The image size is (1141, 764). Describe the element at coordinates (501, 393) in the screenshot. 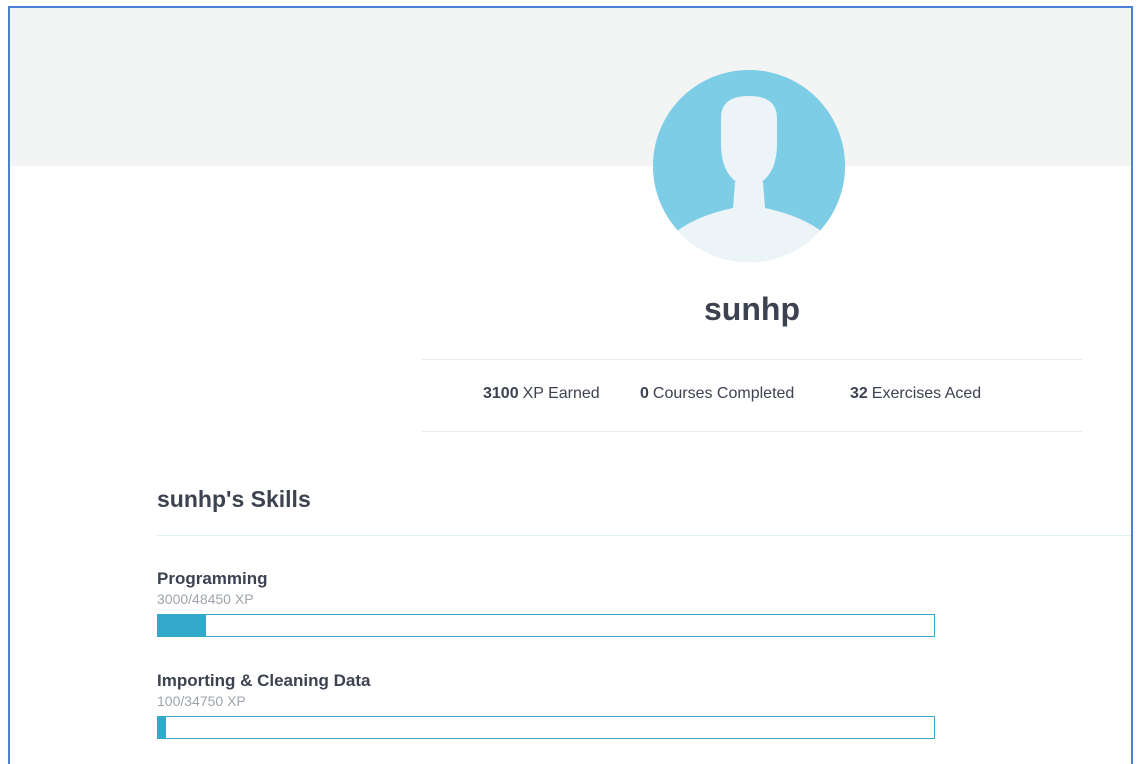

I see `stat-xp-value: 3100` at that location.